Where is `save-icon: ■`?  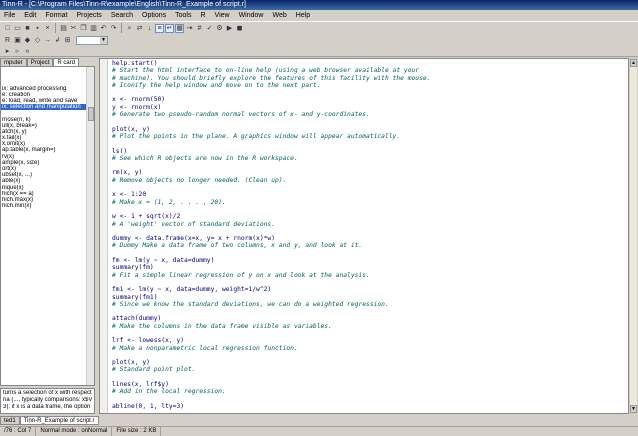 save-icon: ■ is located at coordinates (27, 28).